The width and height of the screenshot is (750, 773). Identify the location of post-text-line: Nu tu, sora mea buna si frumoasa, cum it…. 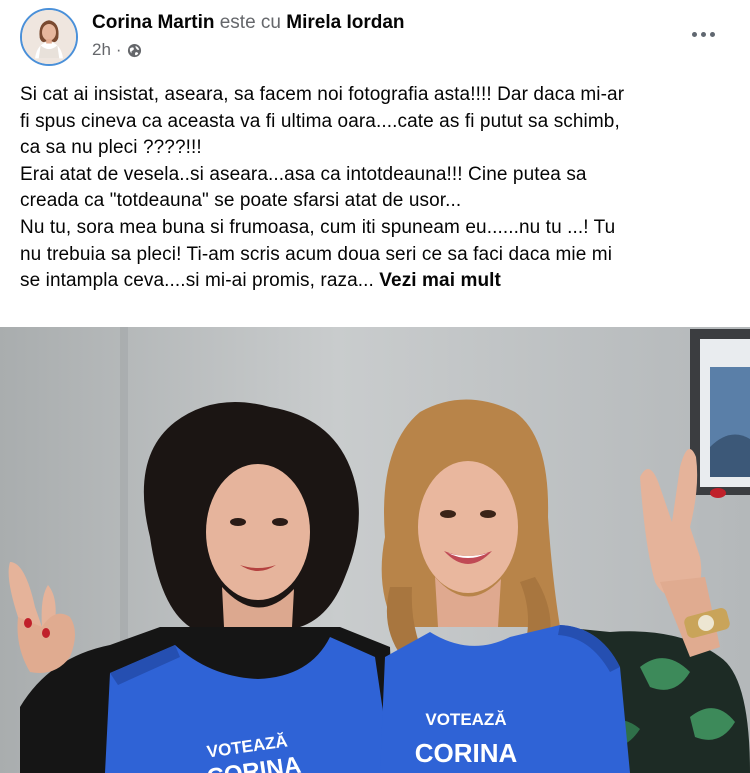
(318, 227).